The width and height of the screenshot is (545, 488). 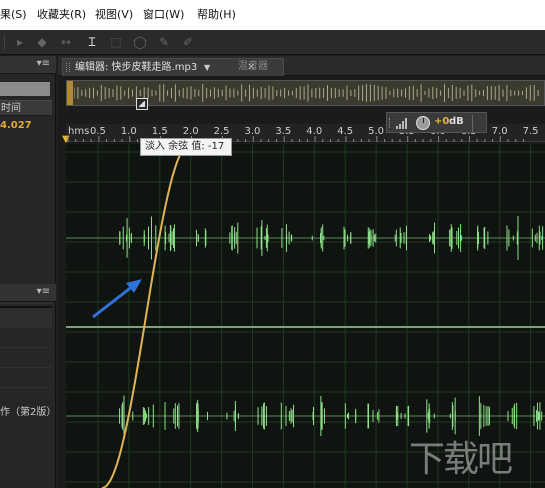 I want to click on duration-value: 4.027, so click(x=16, y=125).